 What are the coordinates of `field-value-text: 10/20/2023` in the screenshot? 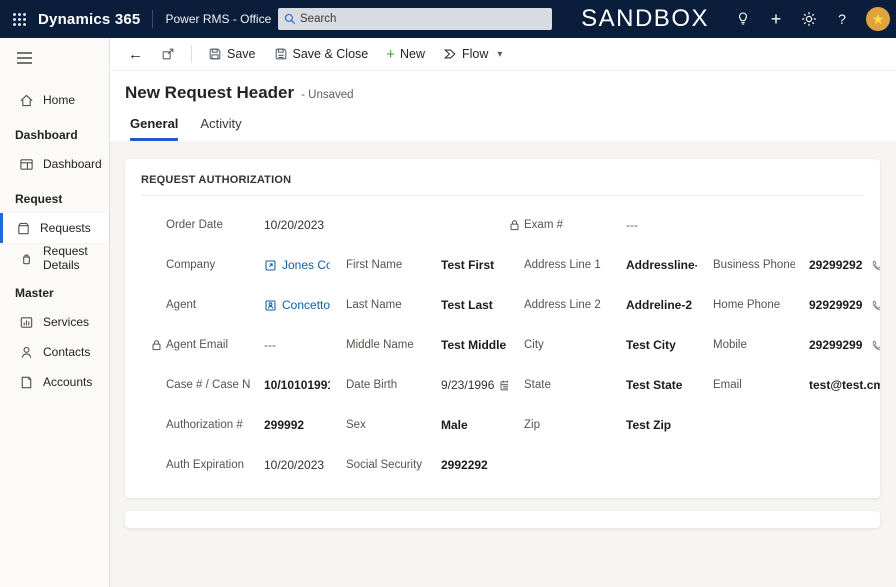 It's located at (294, 465).